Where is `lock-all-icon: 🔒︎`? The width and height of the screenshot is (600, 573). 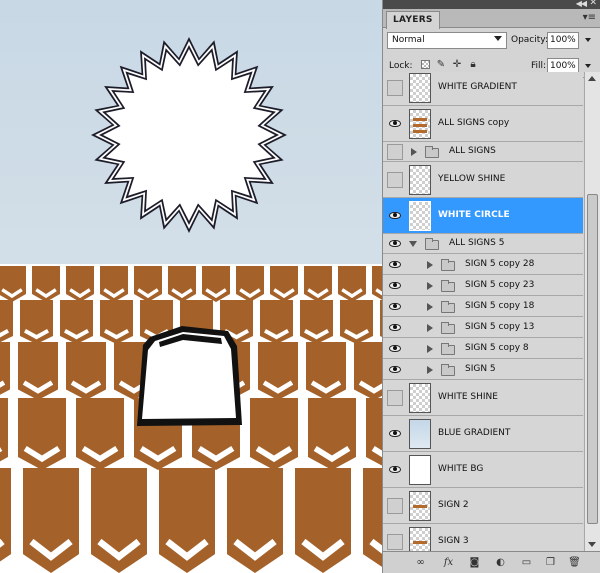 lock-all-icon: 🔒︎ is located at coordinates (473, 65).